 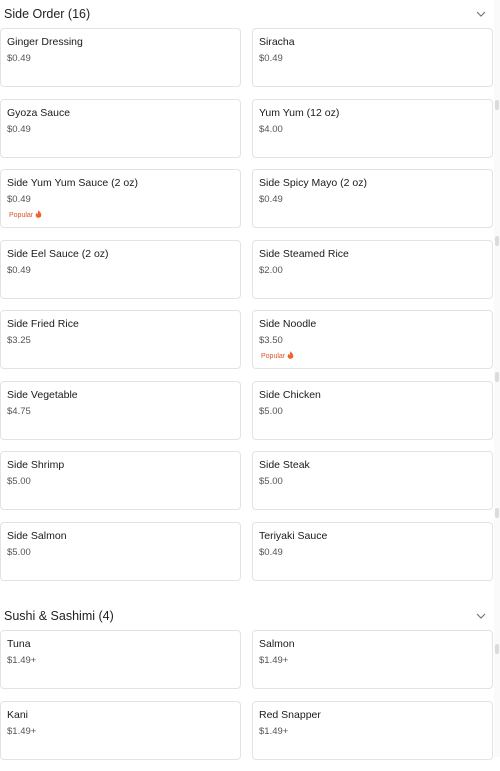 I want to click on menu-item-name: Side Shrimp, so click(x=36, y=465).